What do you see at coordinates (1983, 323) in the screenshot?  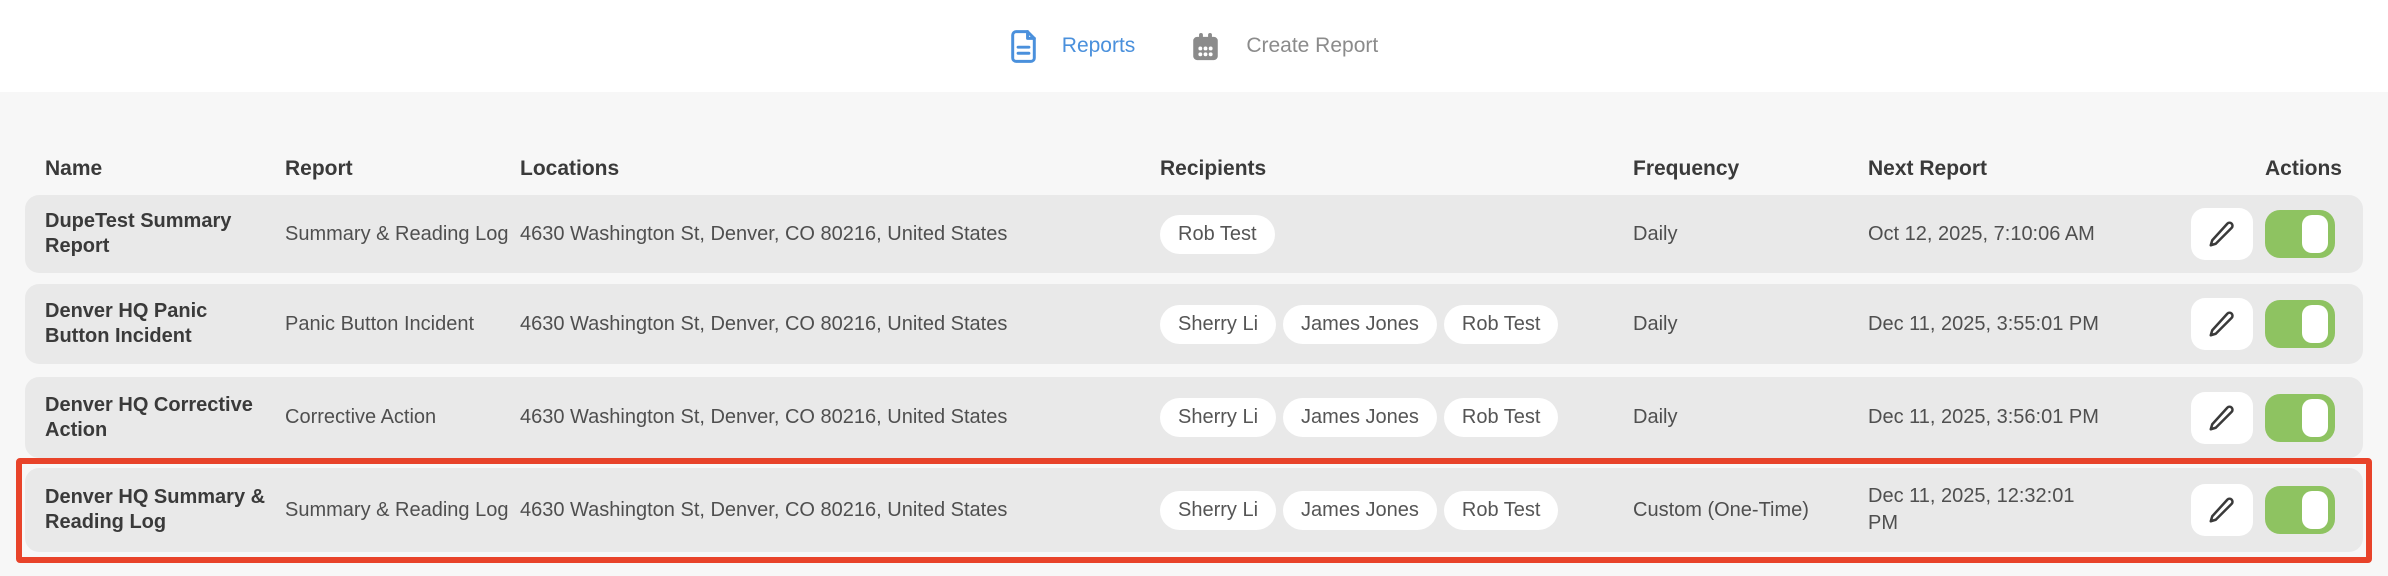 I see `next-report-time: Dec 11, 2025, 3:55:01 PM` at bounding box center [1983, 323].